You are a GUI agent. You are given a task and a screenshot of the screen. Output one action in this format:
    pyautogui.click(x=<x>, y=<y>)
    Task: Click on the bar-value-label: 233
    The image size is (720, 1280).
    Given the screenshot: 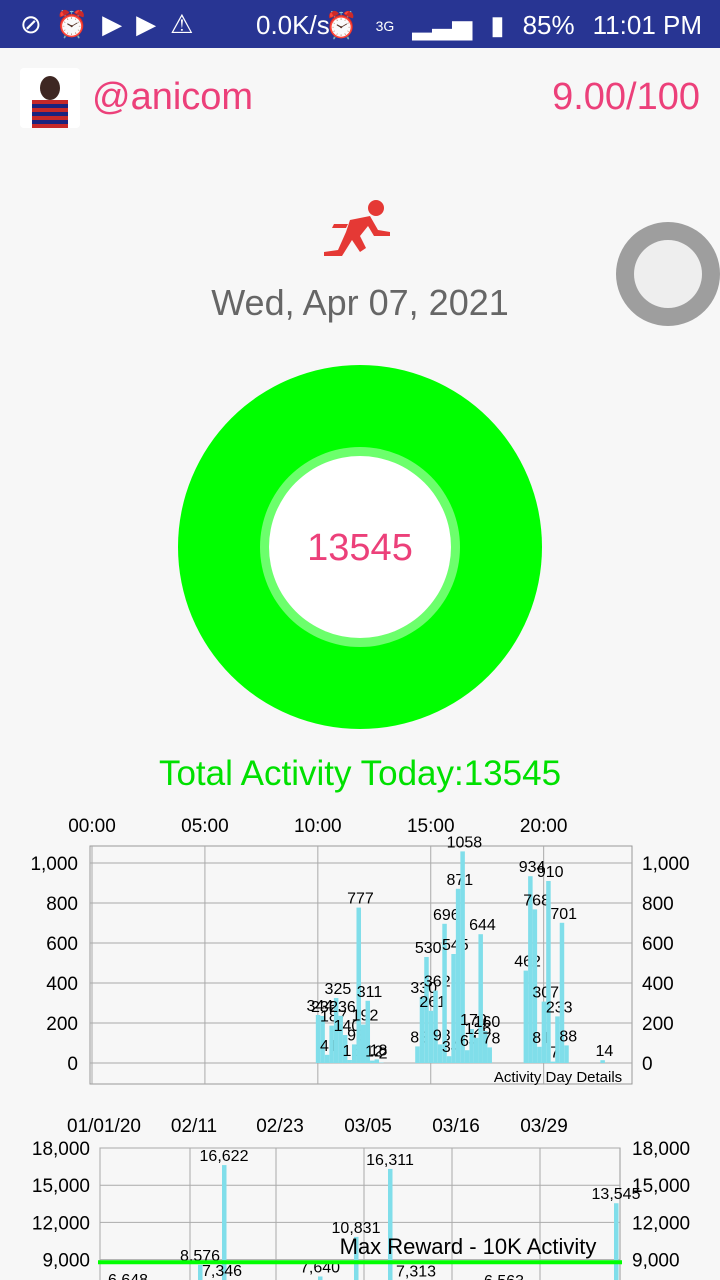 What is the action you would take?
    pyautogui.click(x=559, y=1007)
    